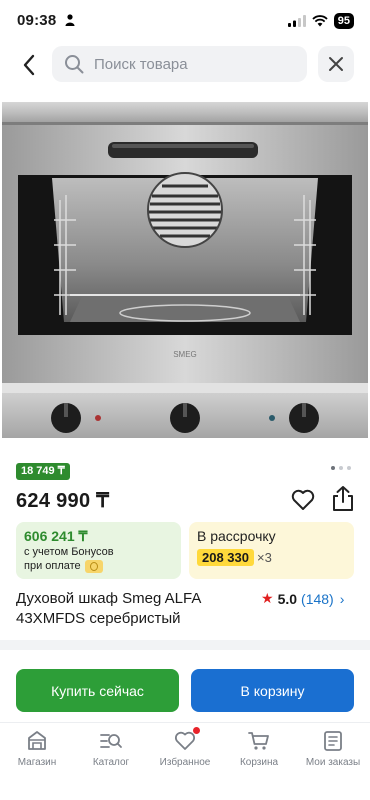 The height and width of the screenshot is (800, 370). I want to click on image-carousel-dots, so click(341, 468).